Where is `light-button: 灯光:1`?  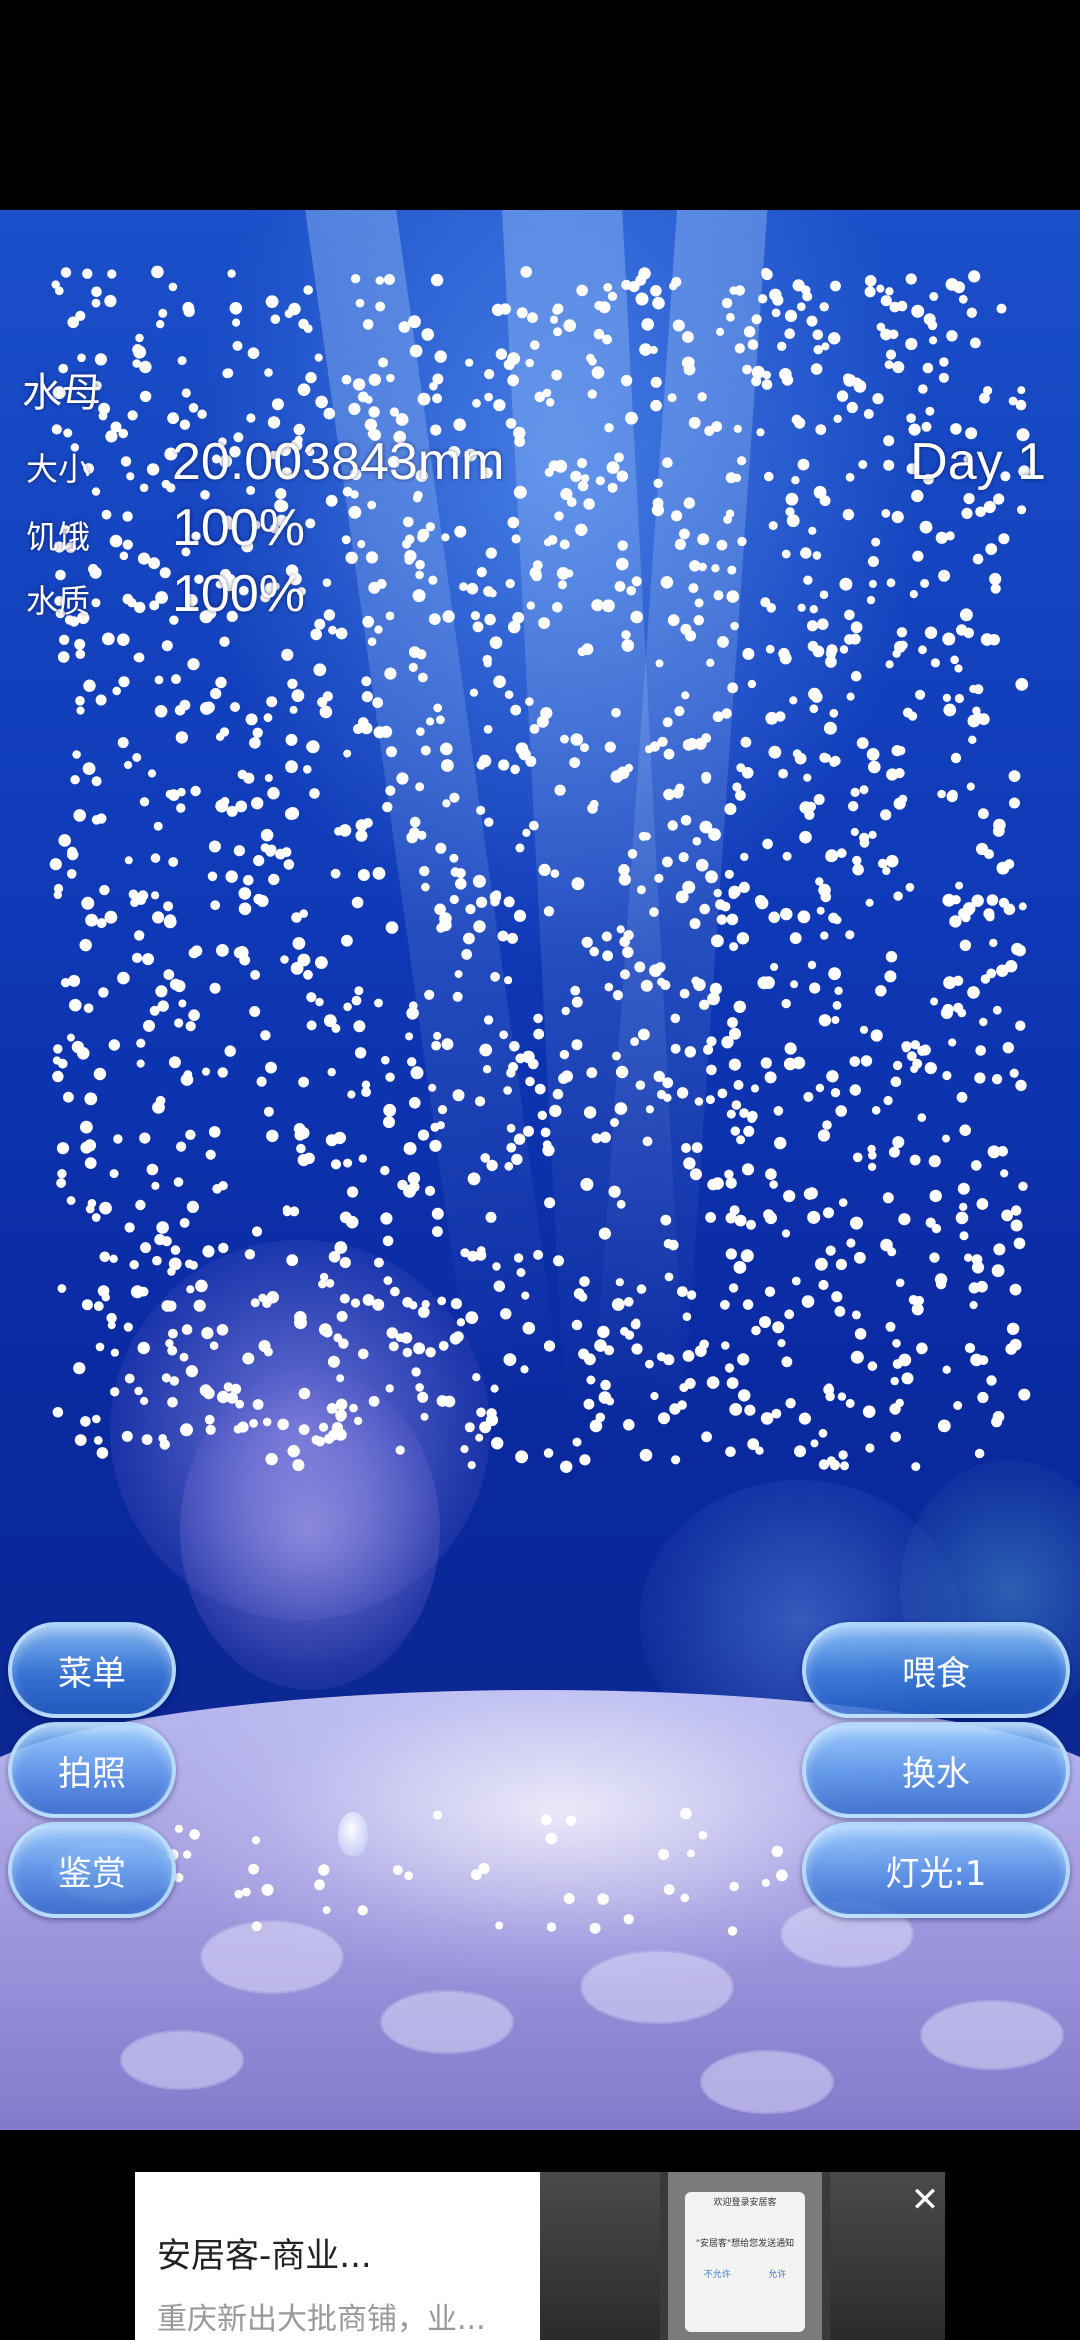
light-button: 灯光:1 is located at coordinates (936, 1870).